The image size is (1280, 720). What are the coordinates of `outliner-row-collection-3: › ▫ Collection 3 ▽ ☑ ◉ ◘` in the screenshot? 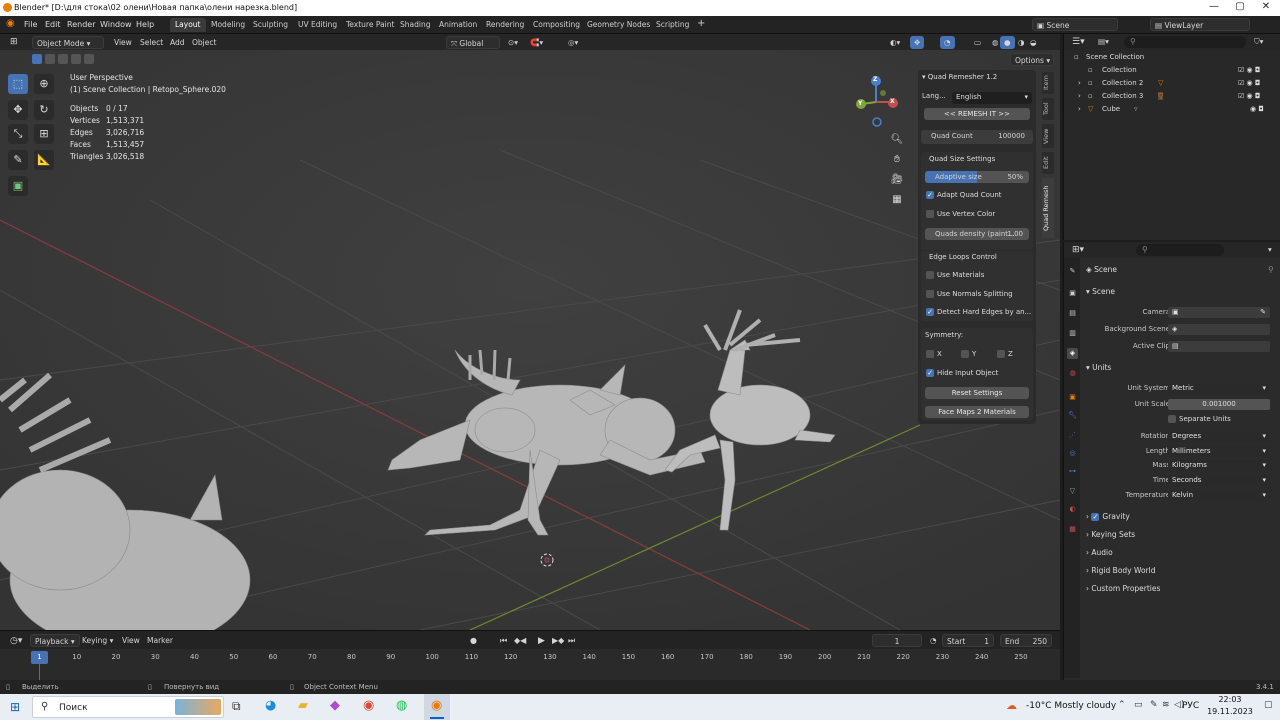 It's located at (1172, 98).